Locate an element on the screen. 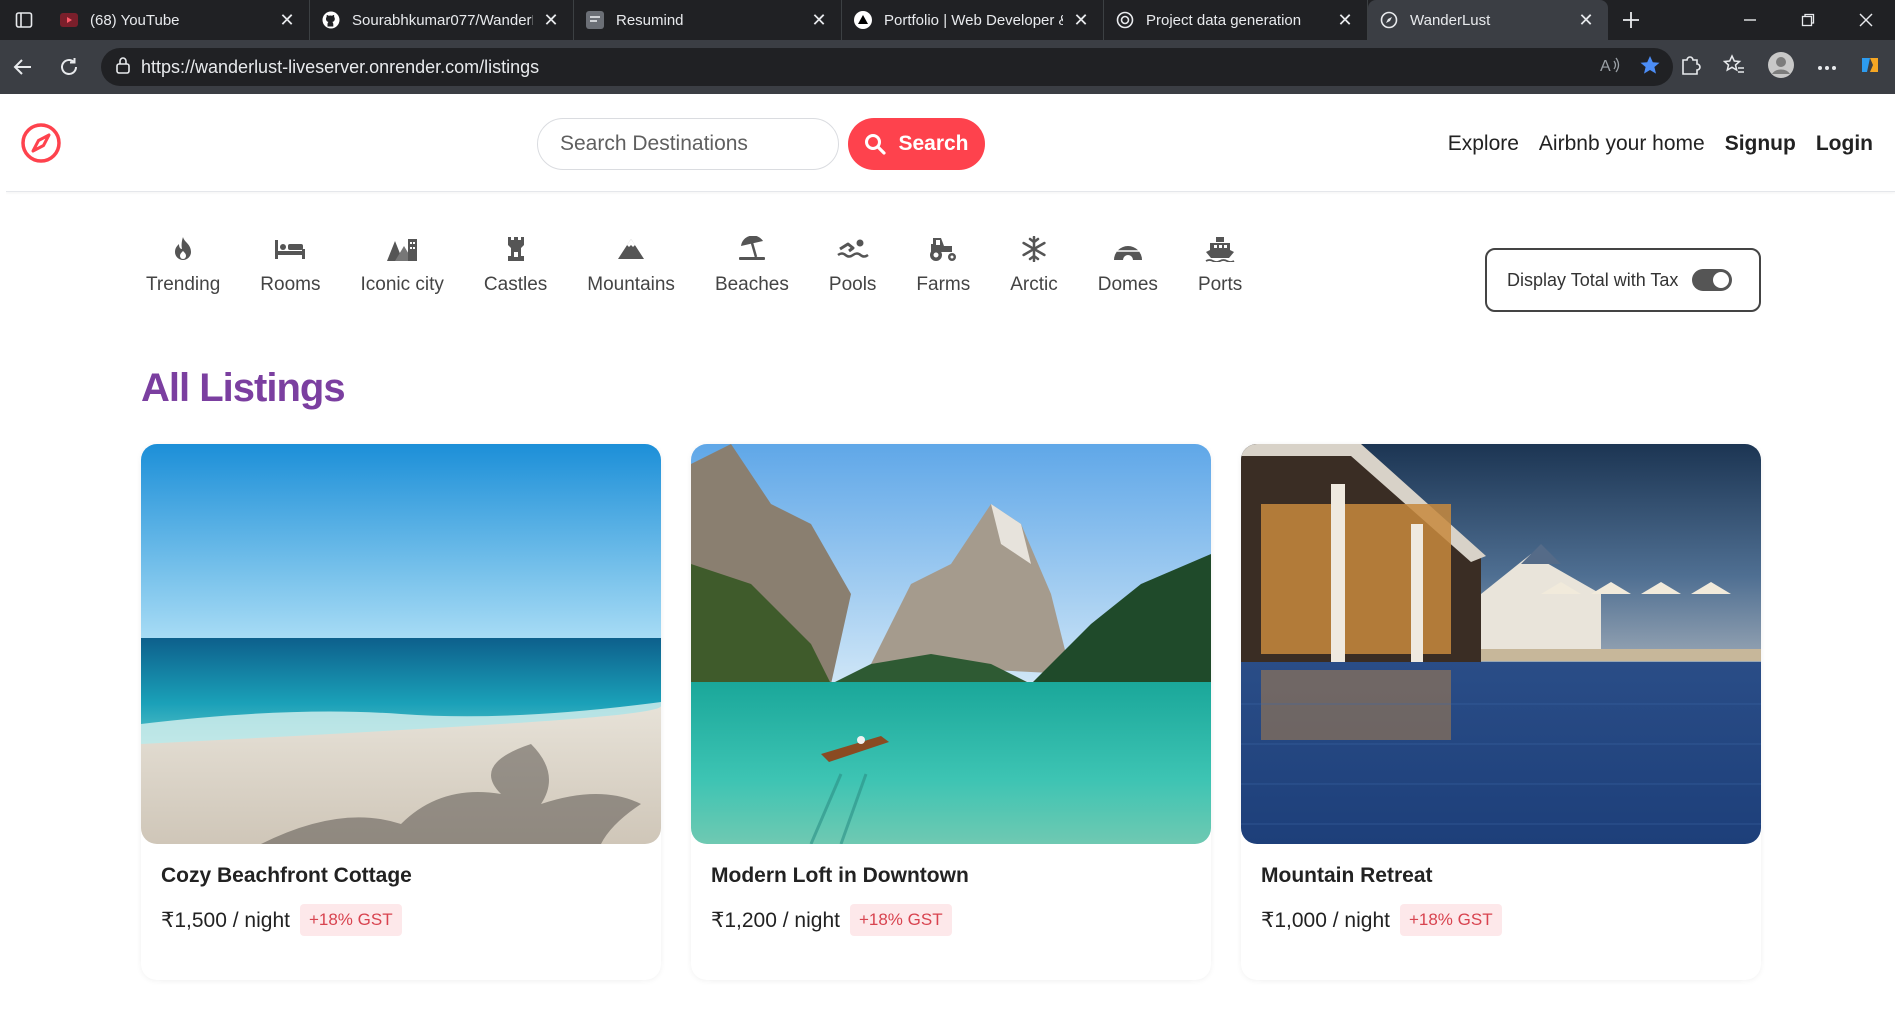  nav-links: Explore Airbnb your home Signup Login is located at coordinates (1660, 144).